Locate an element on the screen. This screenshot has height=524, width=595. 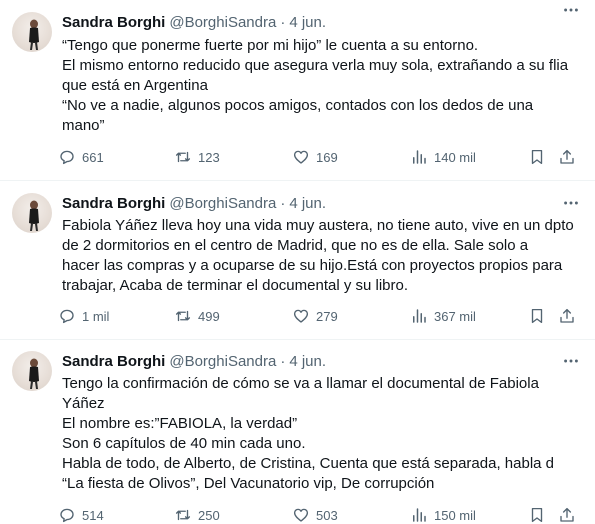
reply-count: 1 mil is located at coordinates (96, 316).